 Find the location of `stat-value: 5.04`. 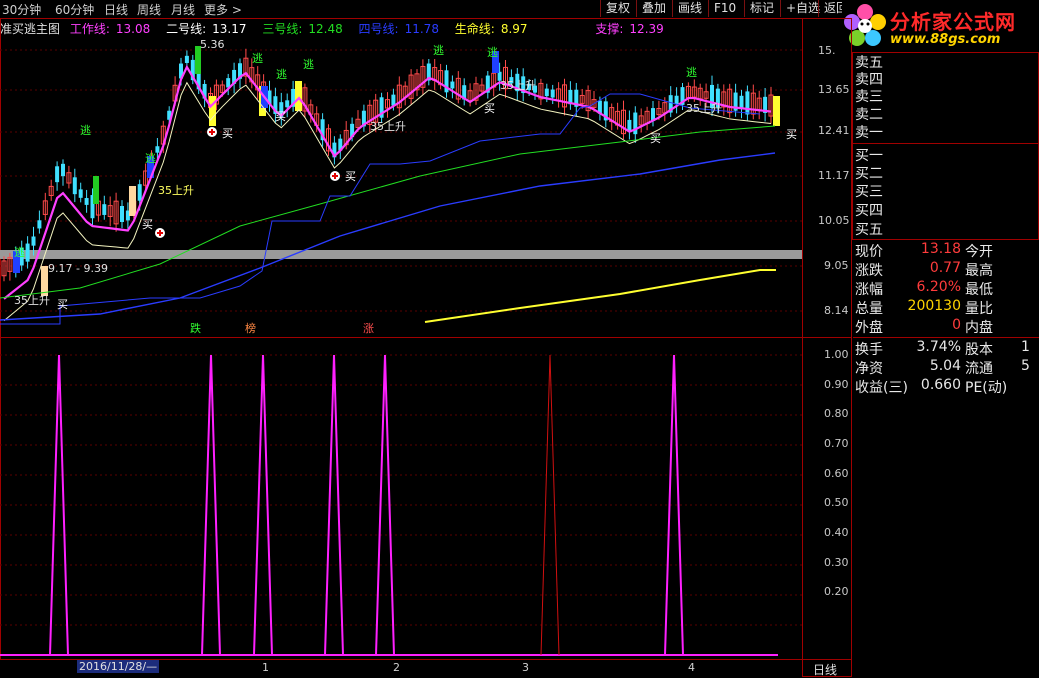

stat-value: 5.04 is located at coordinates (945, 366).